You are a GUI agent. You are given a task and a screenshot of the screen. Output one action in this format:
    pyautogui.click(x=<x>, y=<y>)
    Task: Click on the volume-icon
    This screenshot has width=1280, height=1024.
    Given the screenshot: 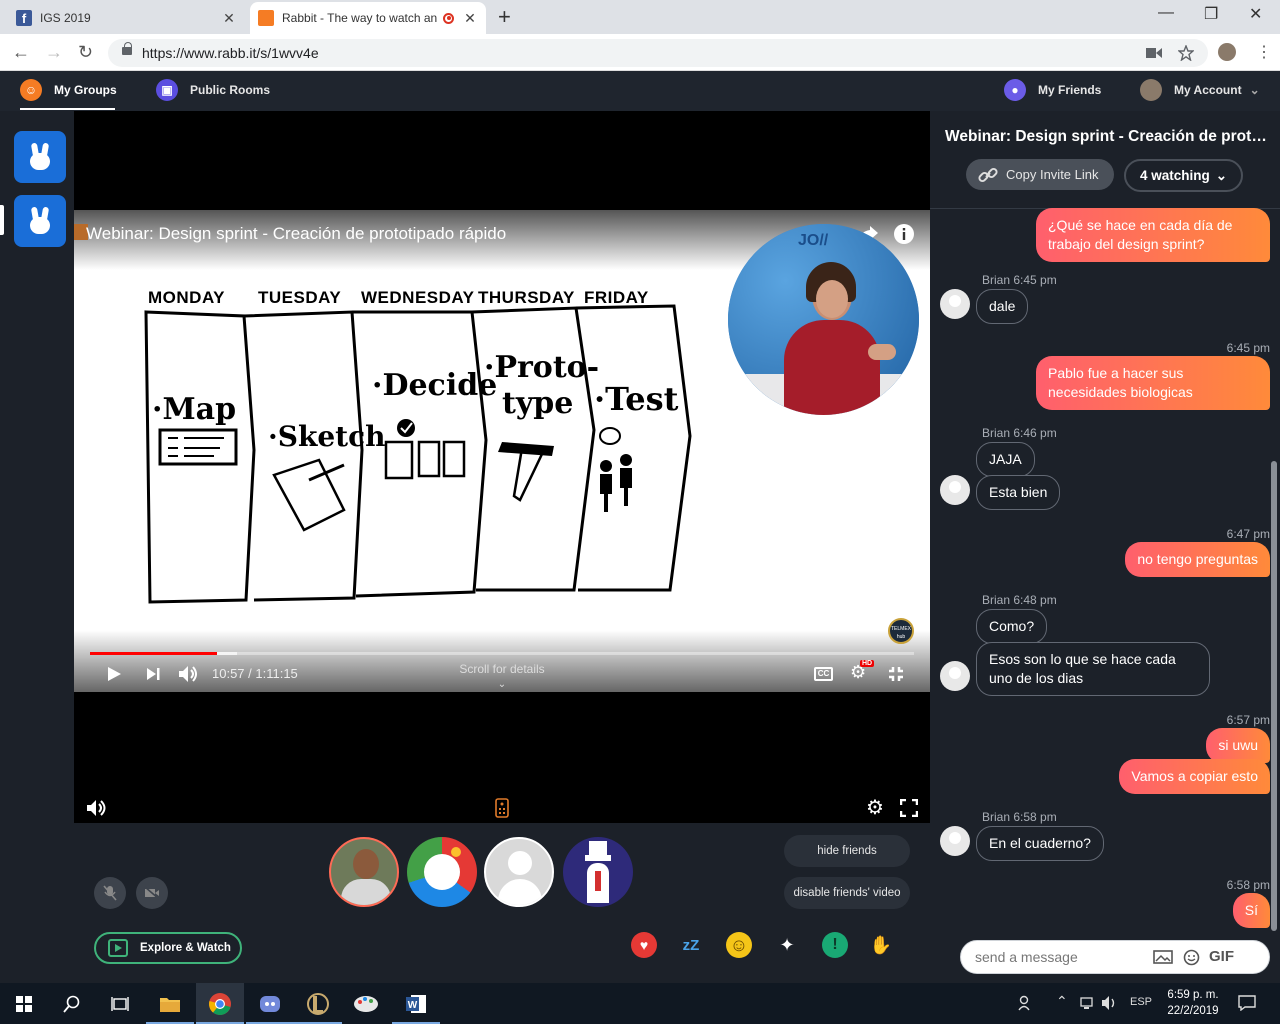 What is the action you would take?
    pyautogui.click(x=189, y=674)
    